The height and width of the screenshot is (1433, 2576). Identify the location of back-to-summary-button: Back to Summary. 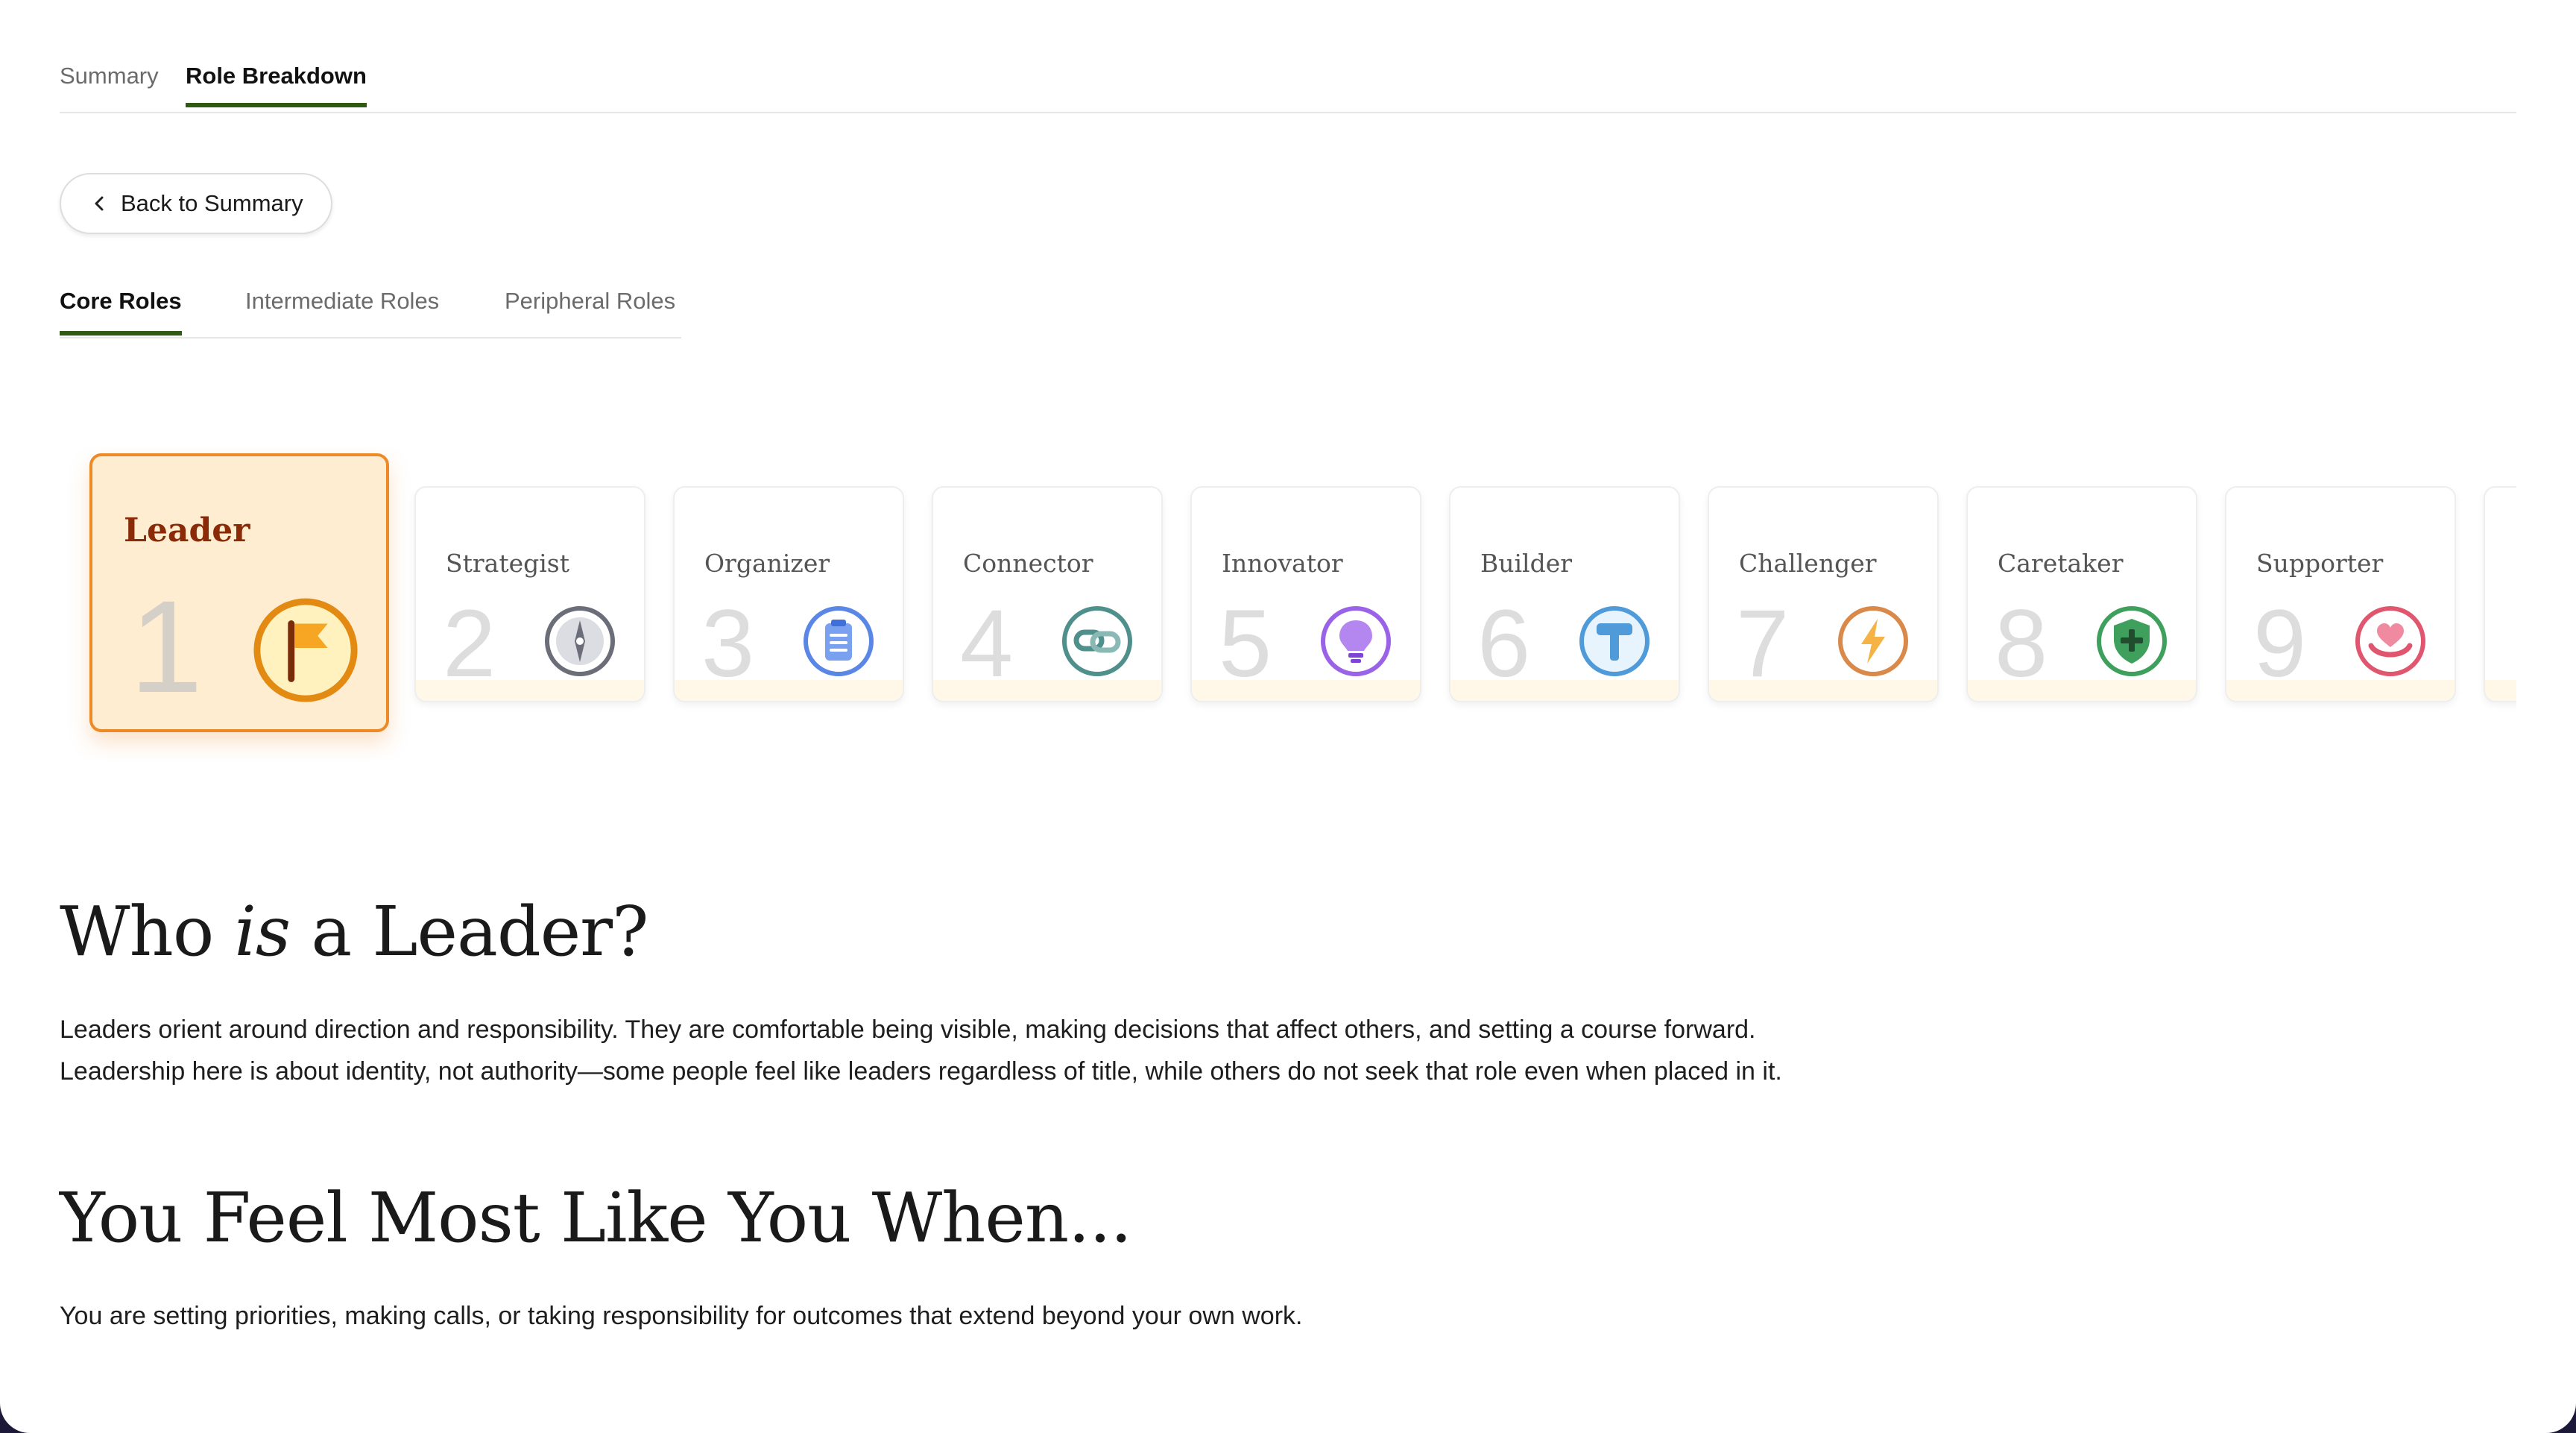
(196, 203).